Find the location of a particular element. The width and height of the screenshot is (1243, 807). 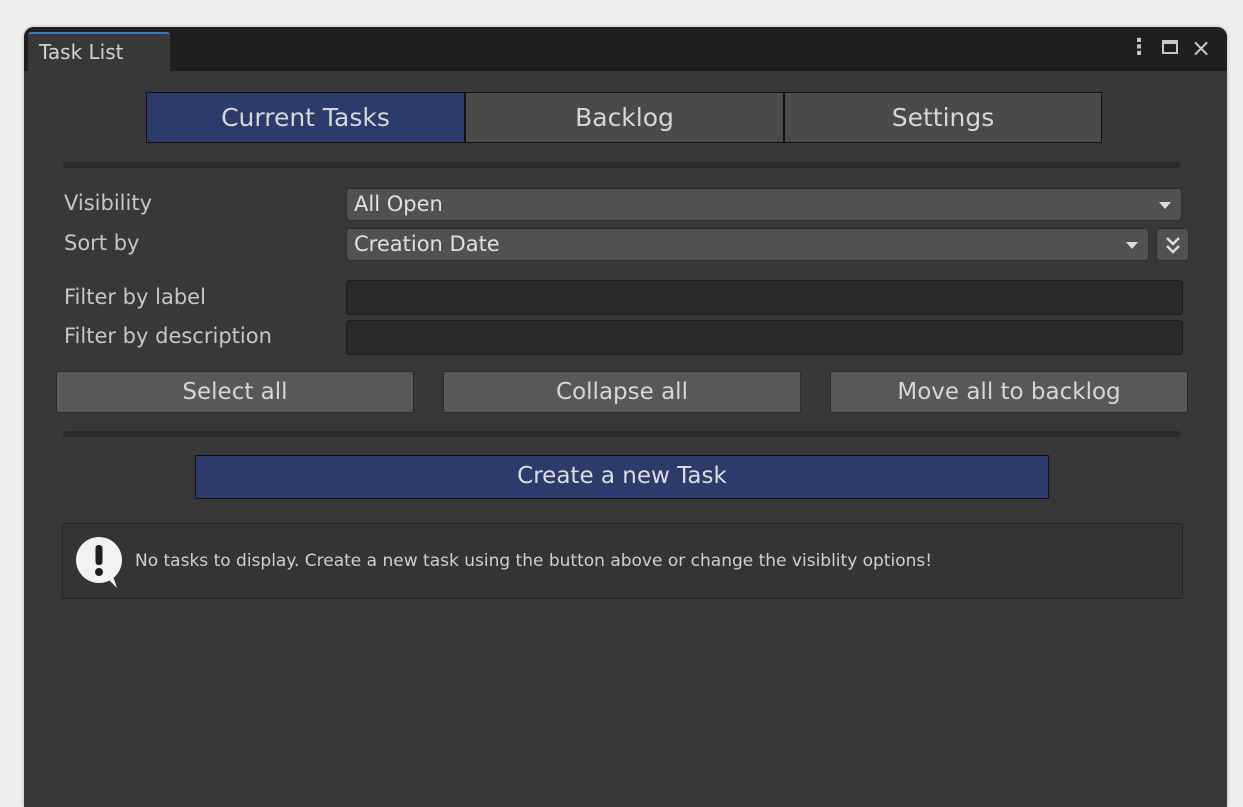

filter-by-description-input is located at coordinates (764, 337).